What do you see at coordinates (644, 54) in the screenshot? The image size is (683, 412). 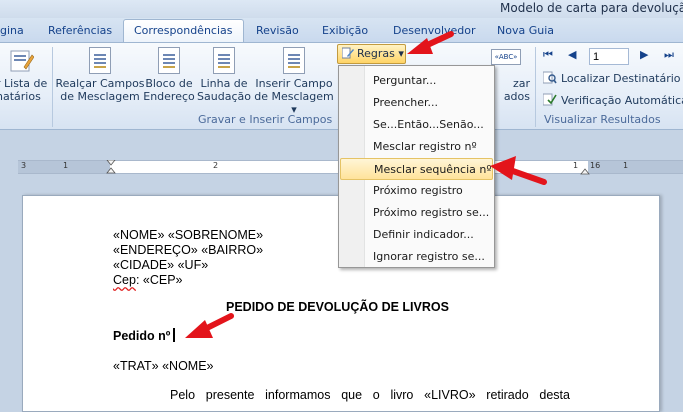 I see `next-record-icon: ▶` at bounding box center [644, 54].